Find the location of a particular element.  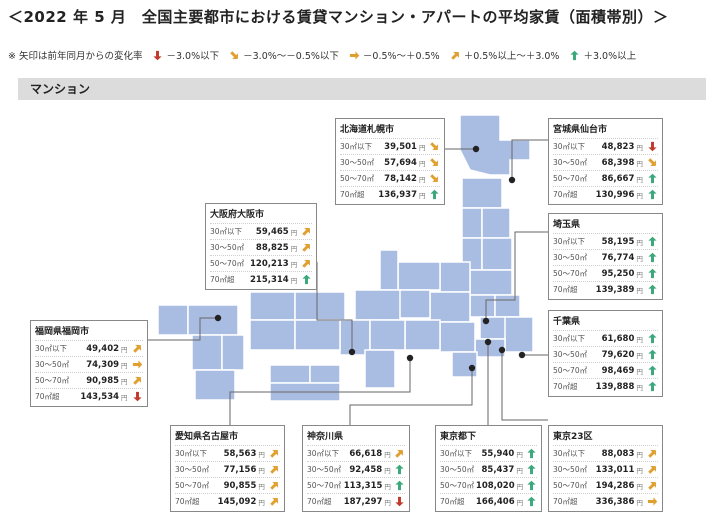

city-name: 埼玉県 is located at coordinates (567, 225).